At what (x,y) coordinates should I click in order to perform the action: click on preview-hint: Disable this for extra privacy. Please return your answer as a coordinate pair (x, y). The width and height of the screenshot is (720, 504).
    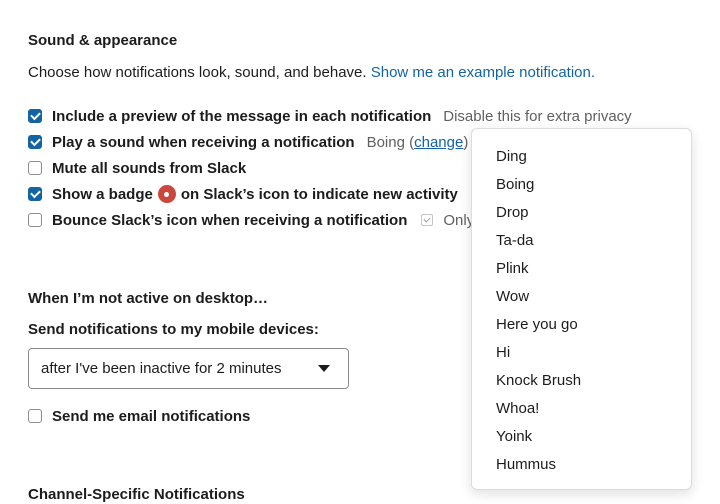
    Looking at the image, I should click on (537, 116).